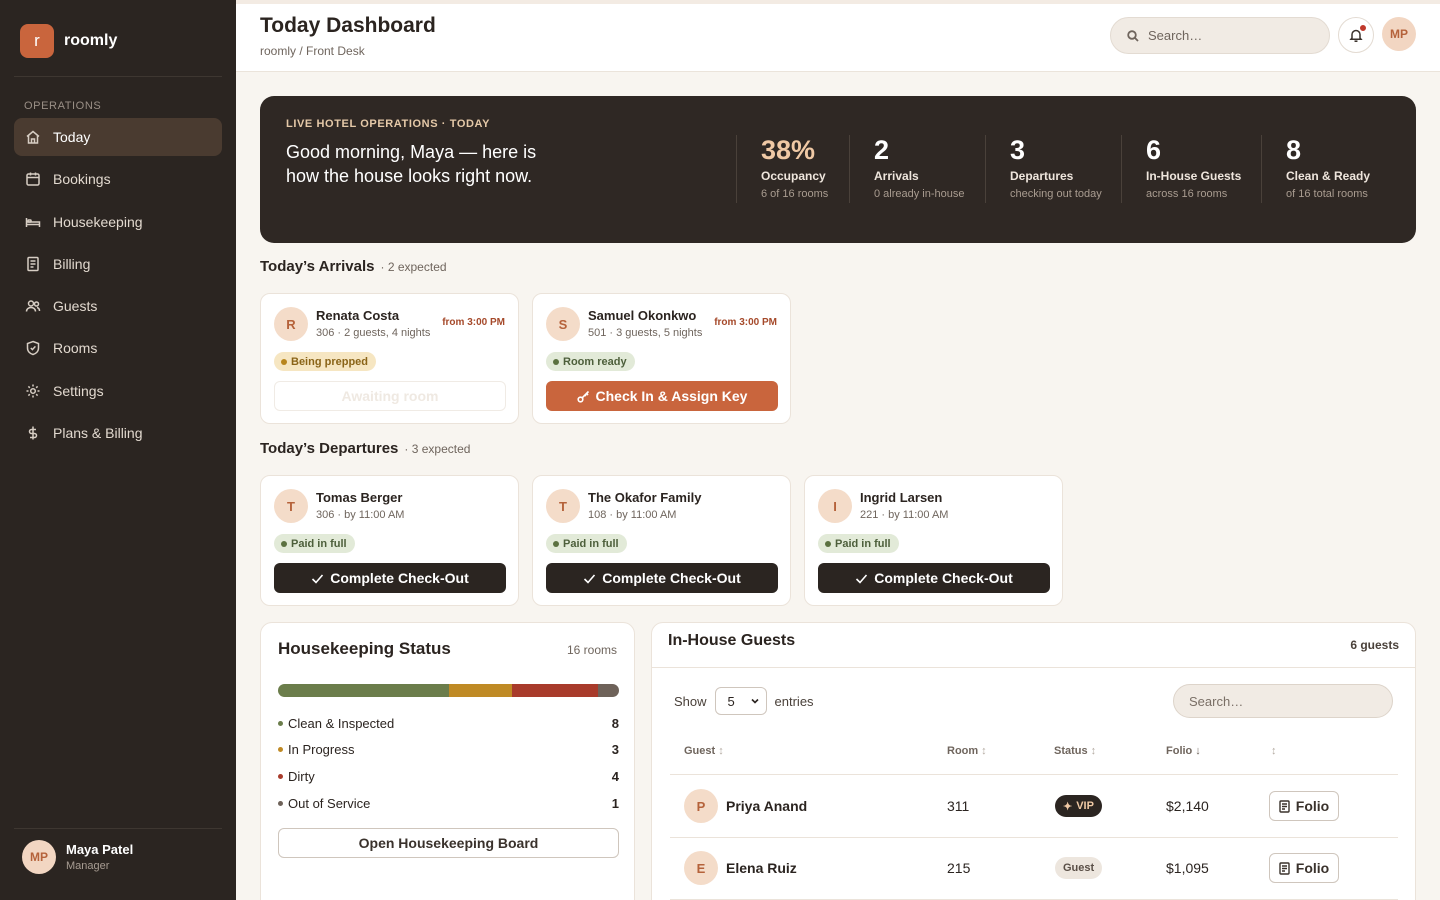 The image size is (1440, 900). I want to click on receipt-icon, so click(1284, 806).